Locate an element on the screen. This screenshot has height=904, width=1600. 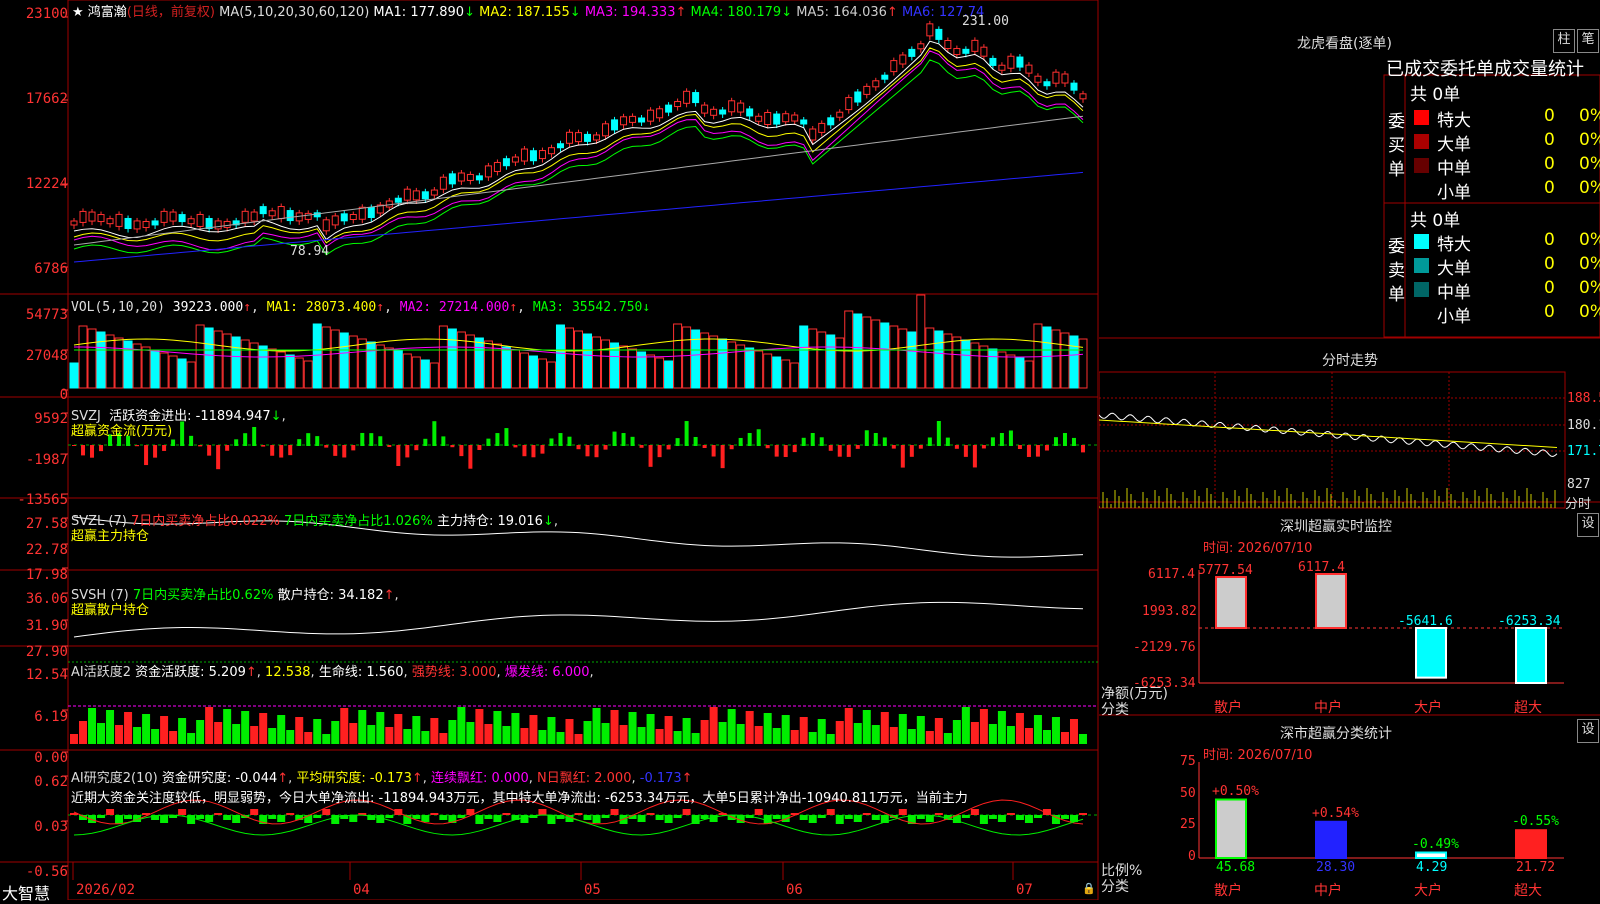
szc-bar is located at coordinates (1431, 855).